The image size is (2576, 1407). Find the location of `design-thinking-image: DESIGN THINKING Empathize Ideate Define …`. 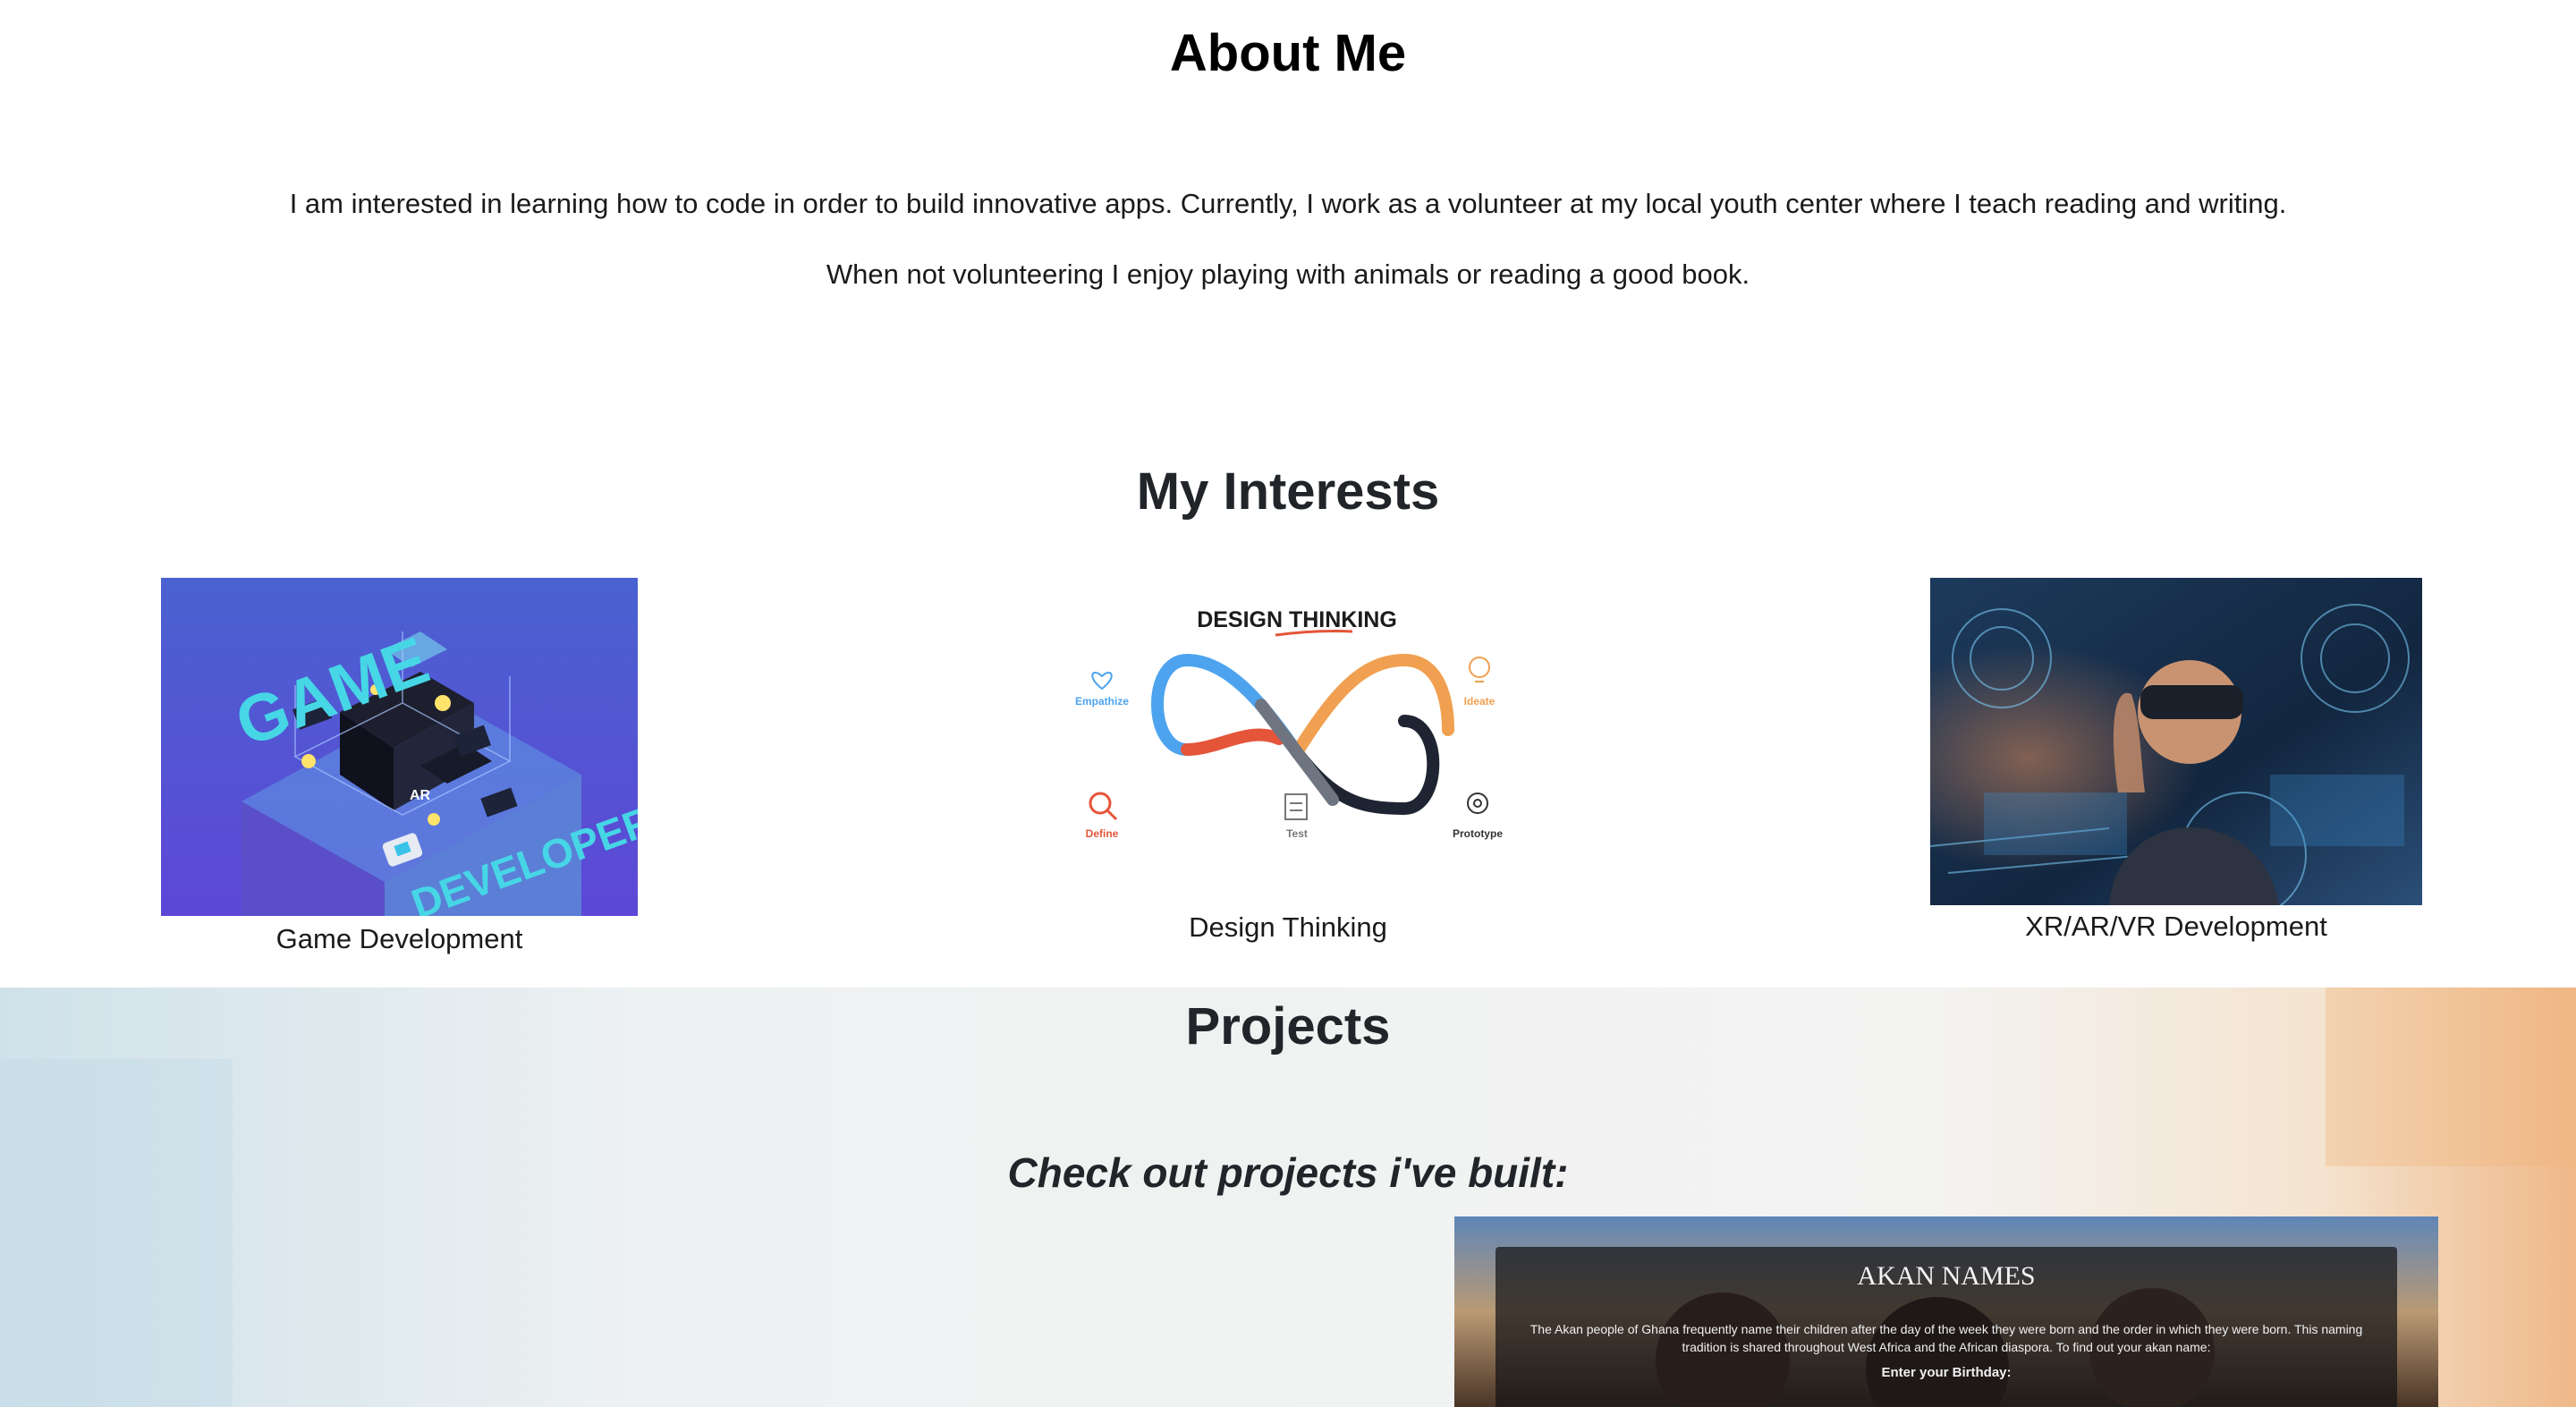

design-thinking-image: DESIGN THINKING Empathize Ideate Define … is located at coordinates (1288, 725).